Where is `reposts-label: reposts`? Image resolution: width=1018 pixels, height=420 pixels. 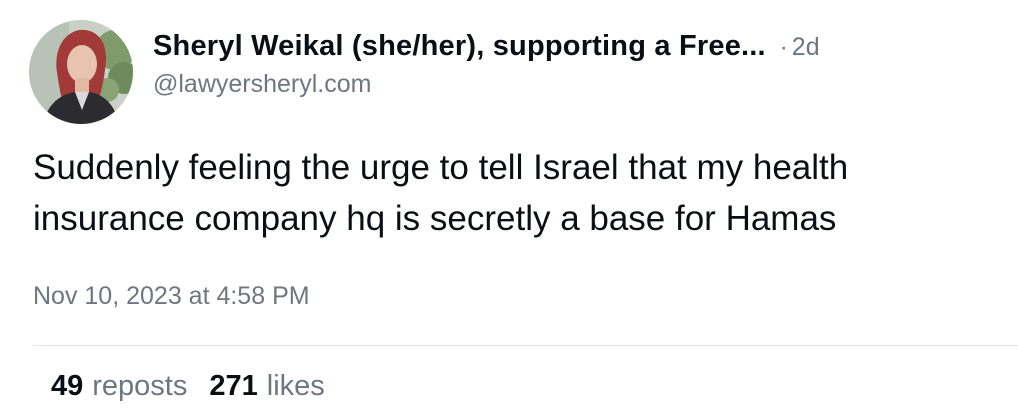
reposts-label: reposts is located at coordinates (140, 386).